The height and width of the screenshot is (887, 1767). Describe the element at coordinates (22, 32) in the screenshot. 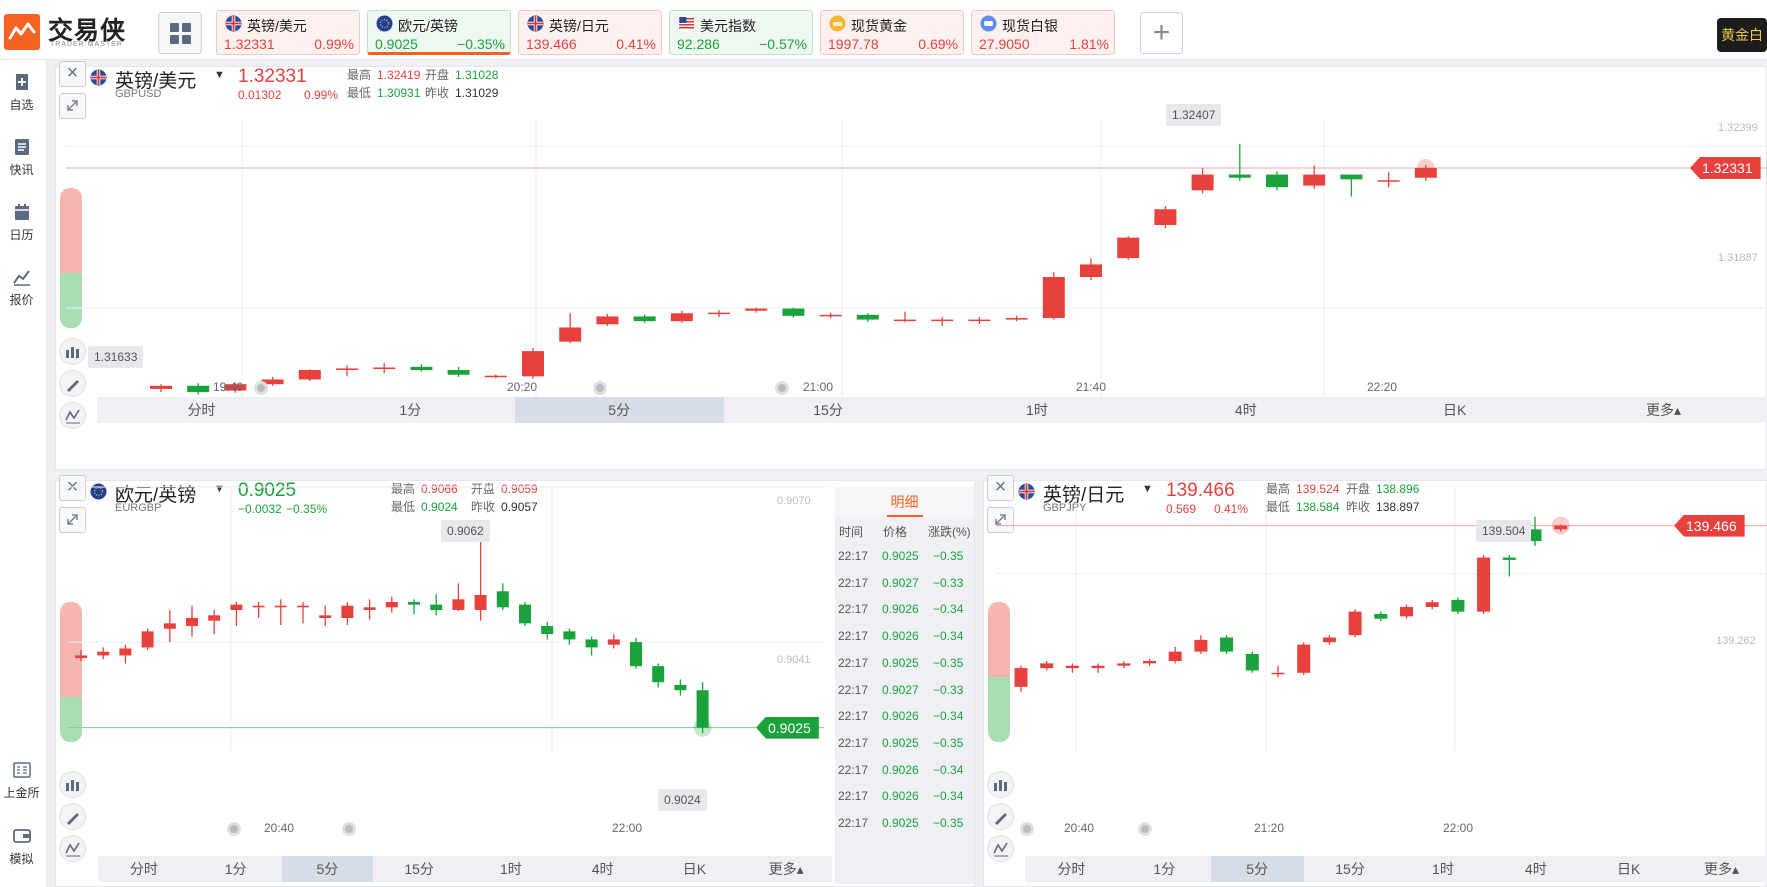

I see `logo-icon` at that location.